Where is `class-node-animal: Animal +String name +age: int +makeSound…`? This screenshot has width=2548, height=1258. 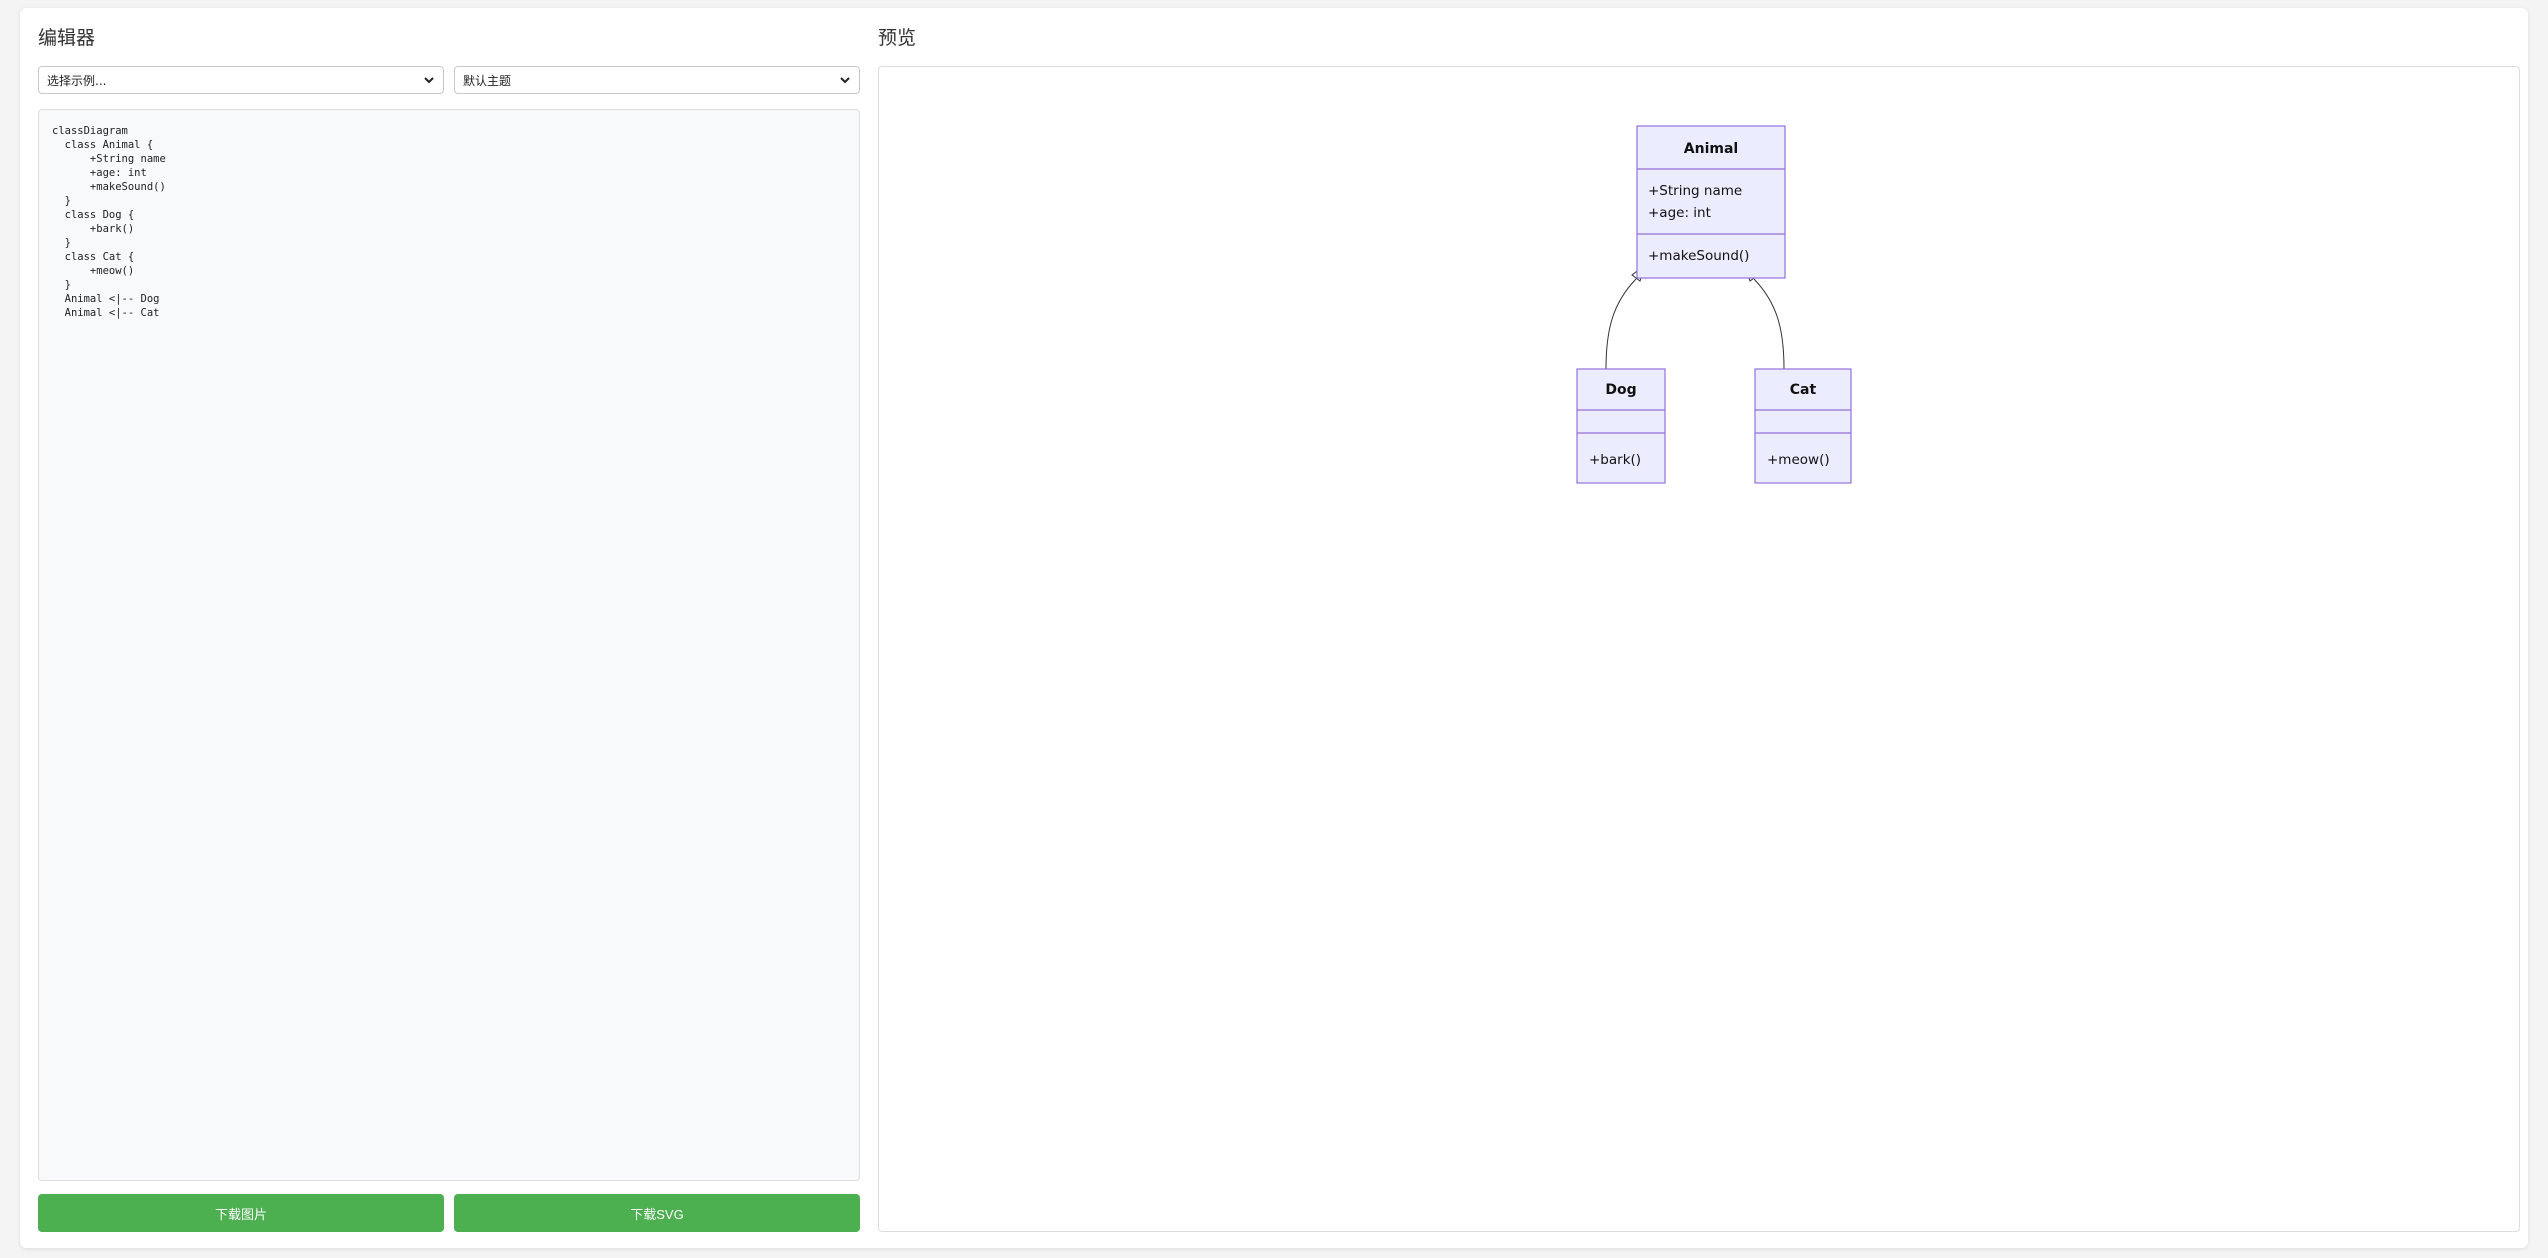 class-node-animal: Animal +String name +age: int +makeSound… is located at coordinates (1711, 202).